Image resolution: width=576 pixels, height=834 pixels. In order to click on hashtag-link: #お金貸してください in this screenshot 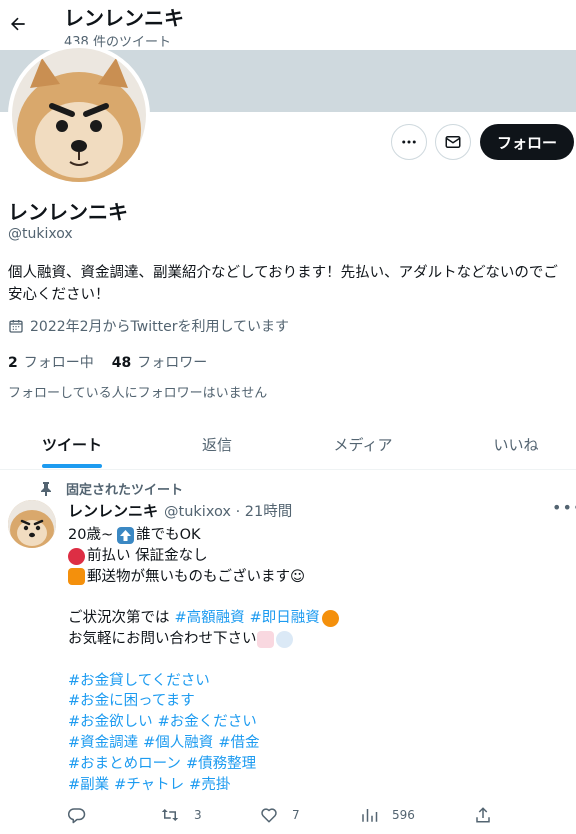, I will do `click(139, 681)`.